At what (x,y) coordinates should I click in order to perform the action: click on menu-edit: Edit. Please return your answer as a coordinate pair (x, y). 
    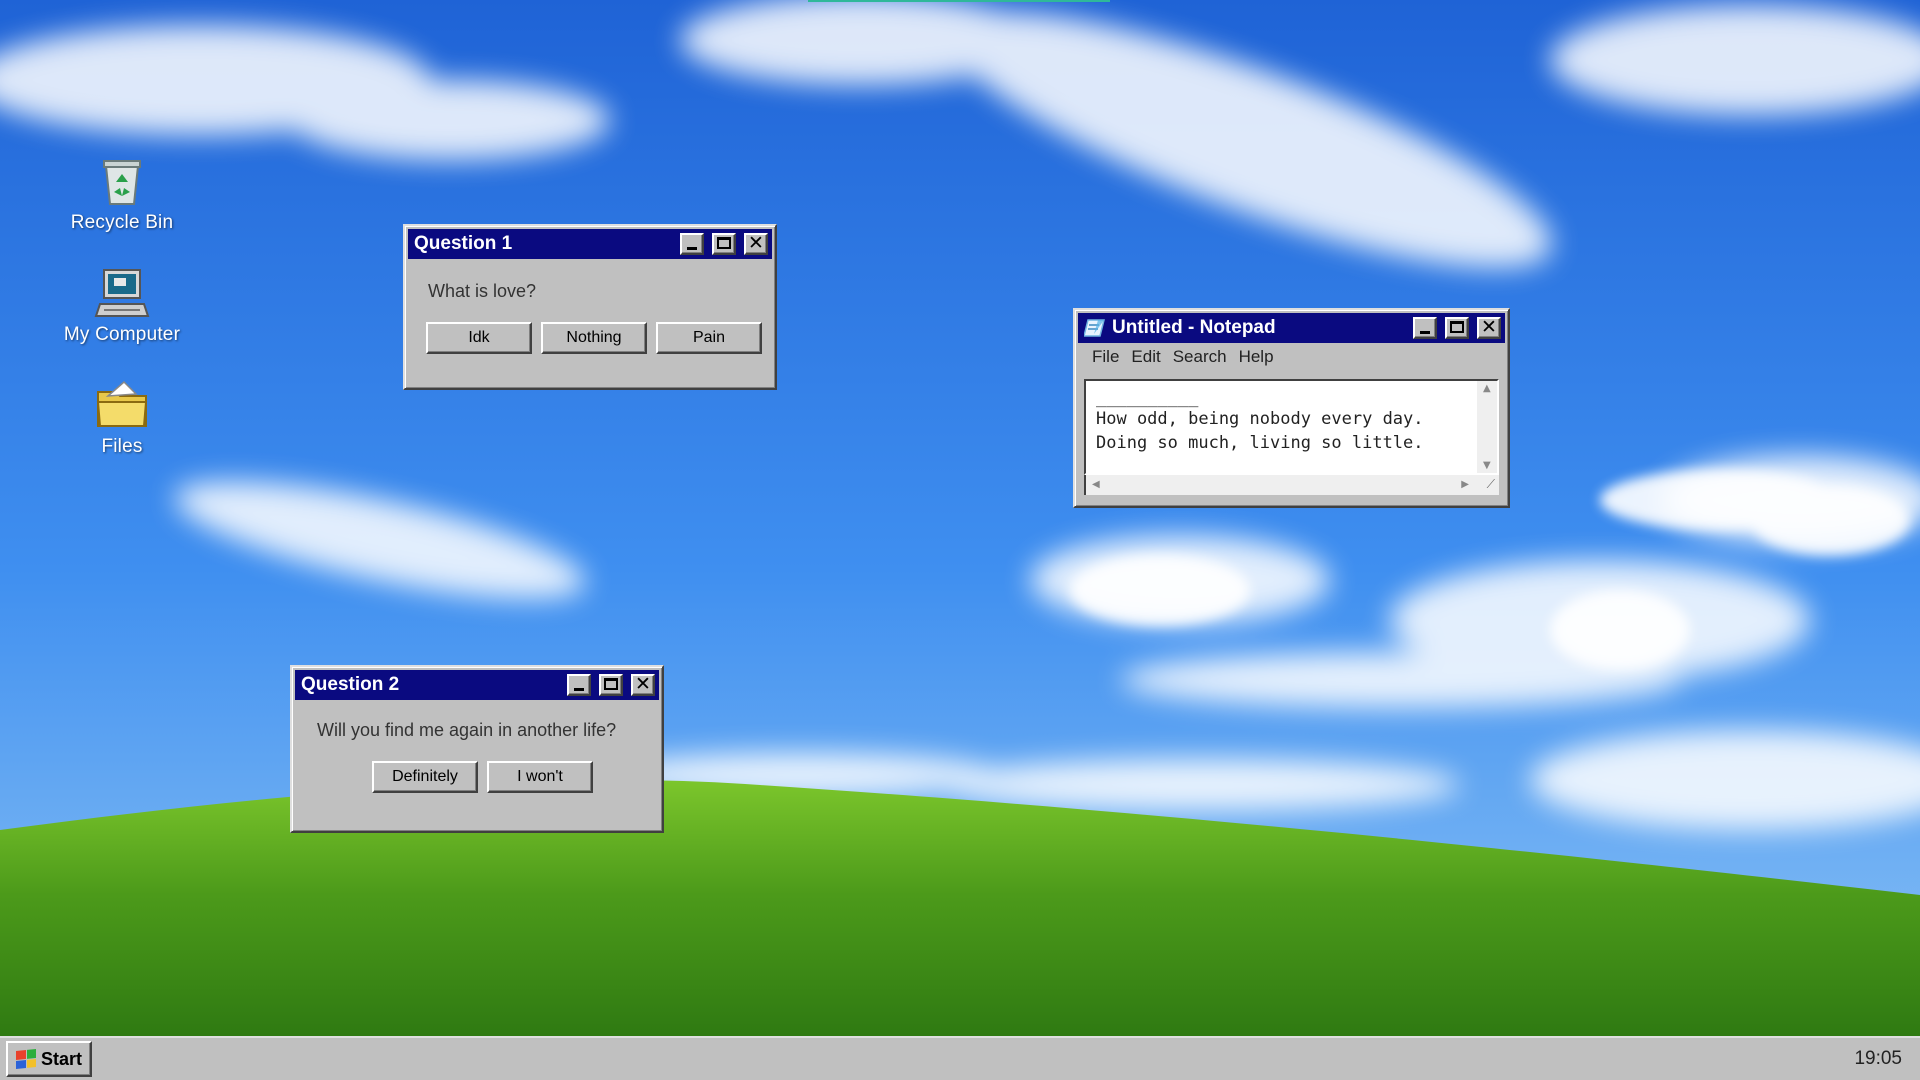
    Looking at the image, I should click on (1145, 357).